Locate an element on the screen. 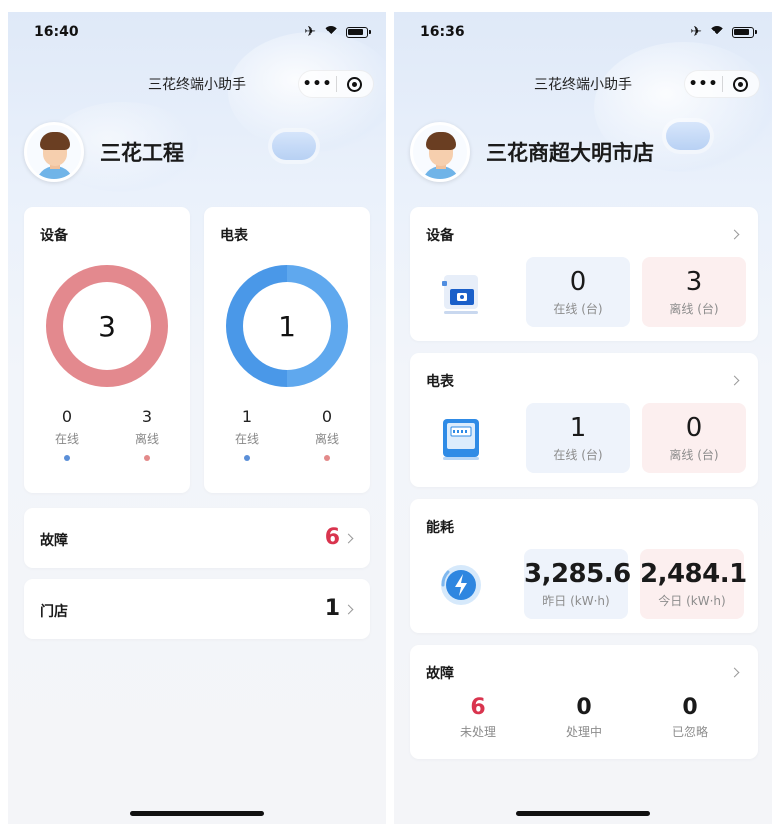 This screenshot has height=825, width=772. profile-header: 三花商超大明市店 is located at coordinates (532, 152).